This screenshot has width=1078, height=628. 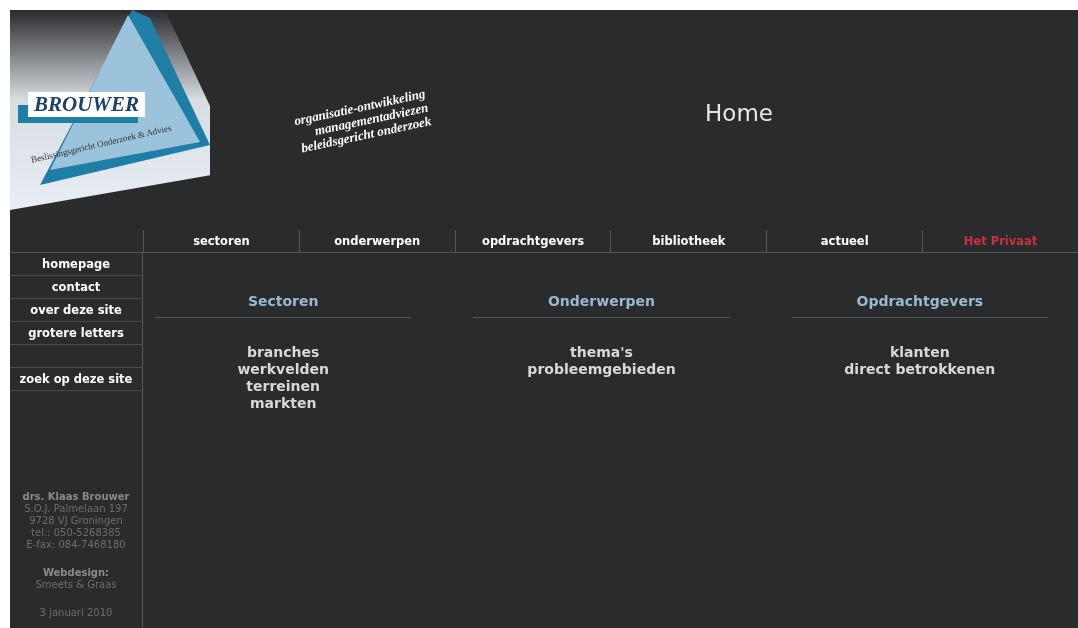 I want to click on sidebar-link: over deze site, so click(x=76, y=310).